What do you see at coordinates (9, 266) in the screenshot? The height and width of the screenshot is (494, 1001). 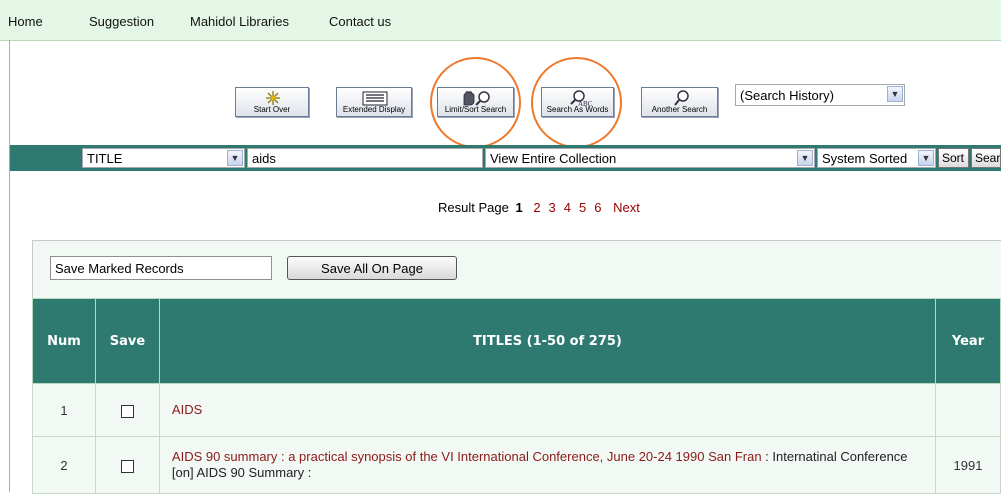 I see `content-border` at bounding box center [9, 266].